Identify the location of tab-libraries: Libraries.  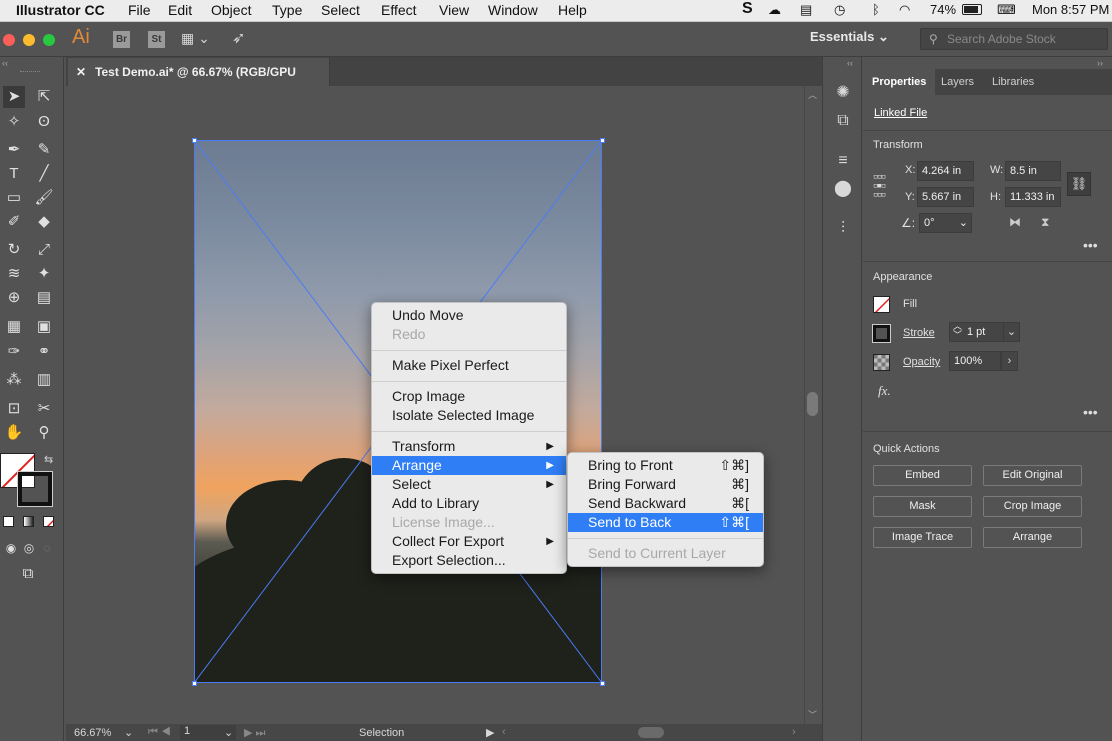
(1013, 82).